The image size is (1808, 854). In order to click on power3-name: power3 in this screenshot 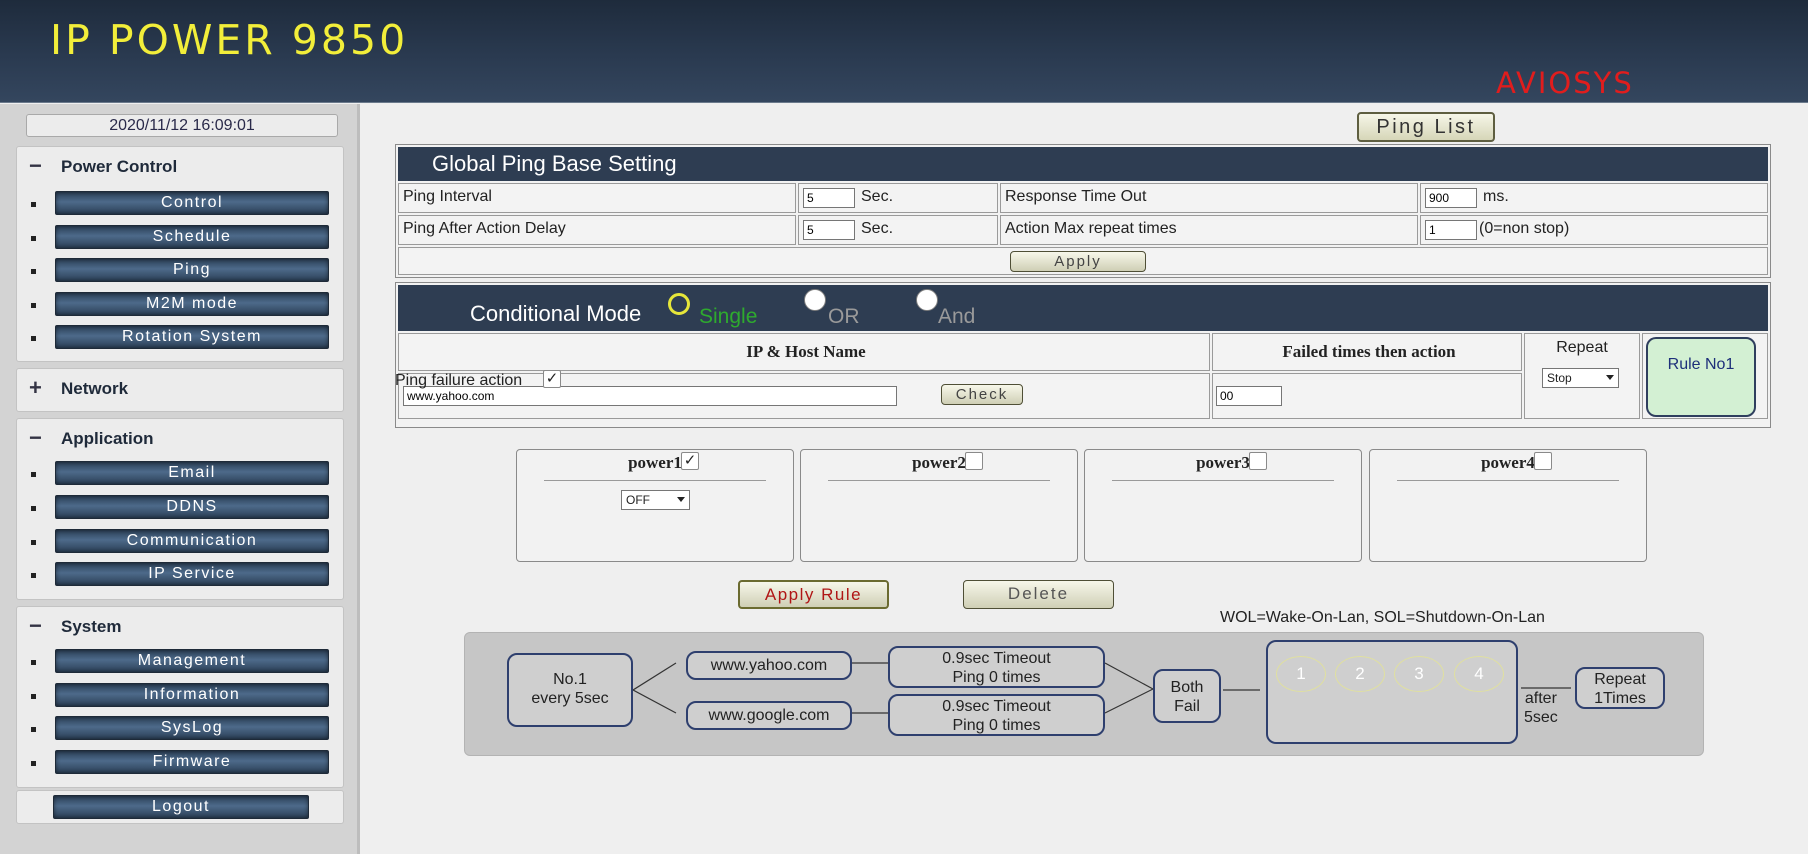, I will do `click(1223, 462)`.